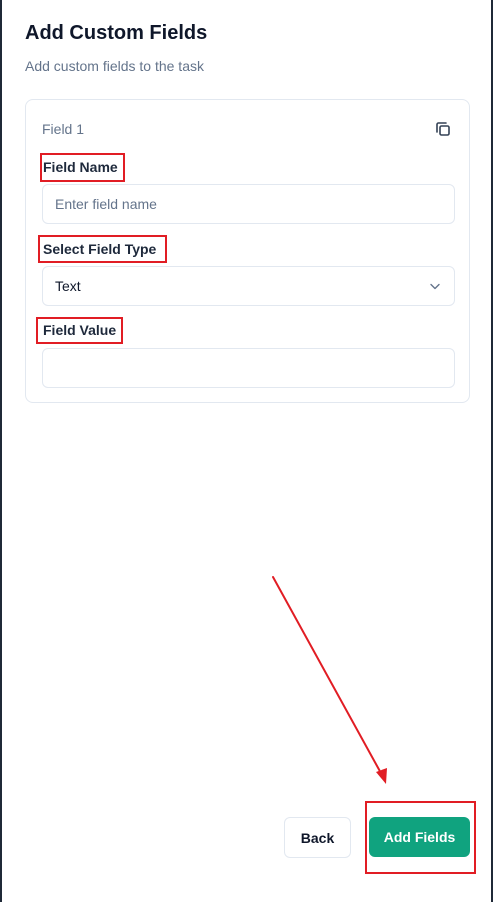 The height and width of the screenshot is (902, 493). Describe the element at coordinates (82, 167) in the screenshot. I see `annotation-box-field-name` at that location.